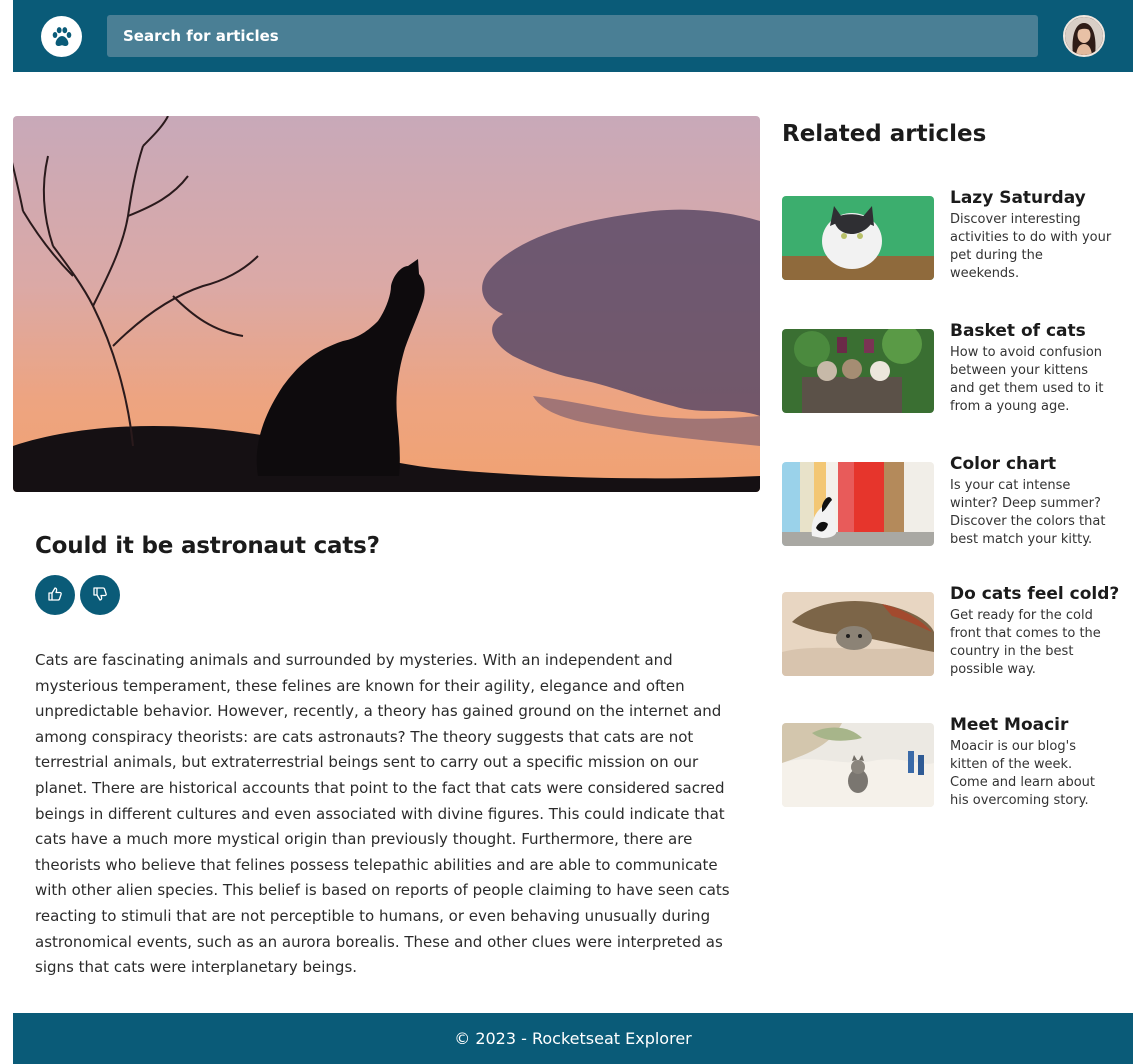 This screenshot has width=1147, height=1064. I want to click on related-article-title: Color chart, so click(1031, 464).